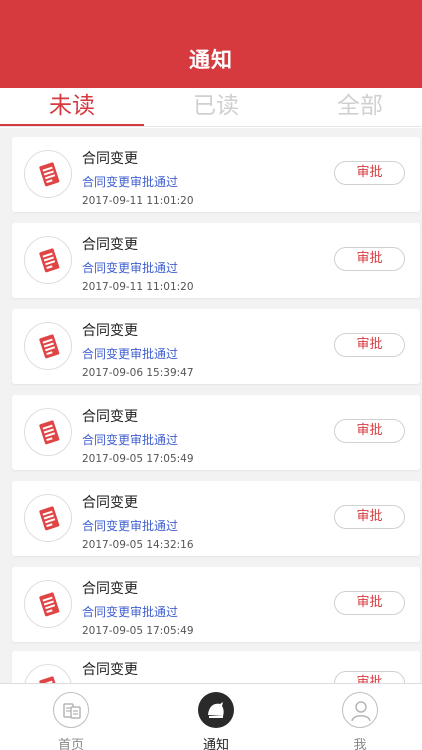 The width and height of the screenshot is (422, 750). I want to click on tab-all: 全部, so click(356, 108).